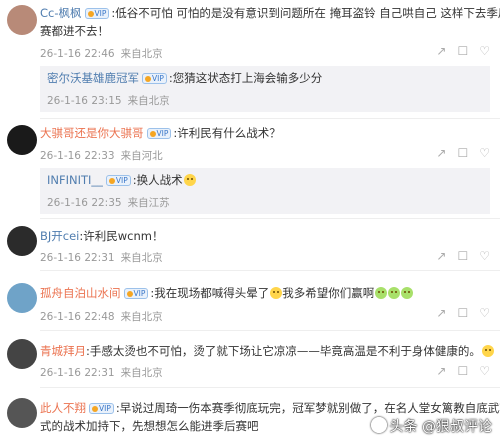  What do you see at coordinates (108, 101) in the screenshot?
I see `reply-meta: 26-1-16 23:15 来自北京` at bounding box center [108, 101].